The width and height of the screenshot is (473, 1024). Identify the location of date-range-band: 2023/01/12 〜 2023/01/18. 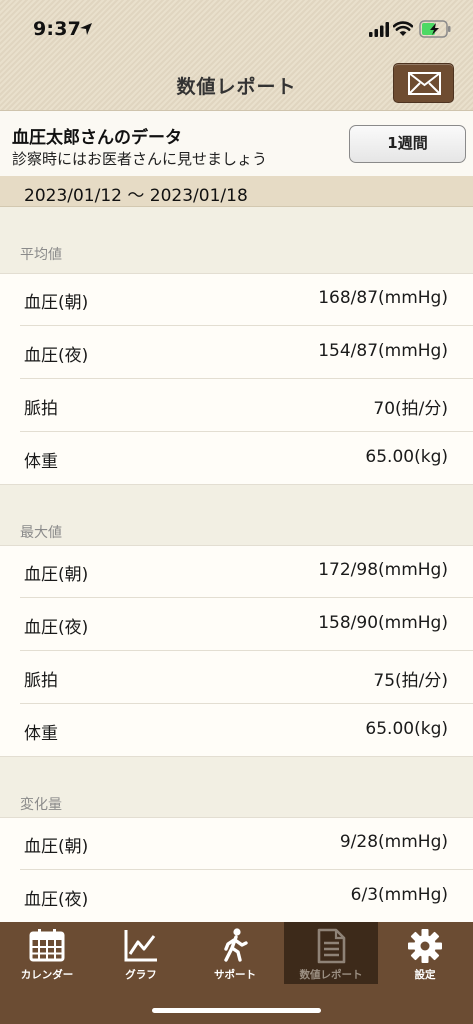
(236, 191).